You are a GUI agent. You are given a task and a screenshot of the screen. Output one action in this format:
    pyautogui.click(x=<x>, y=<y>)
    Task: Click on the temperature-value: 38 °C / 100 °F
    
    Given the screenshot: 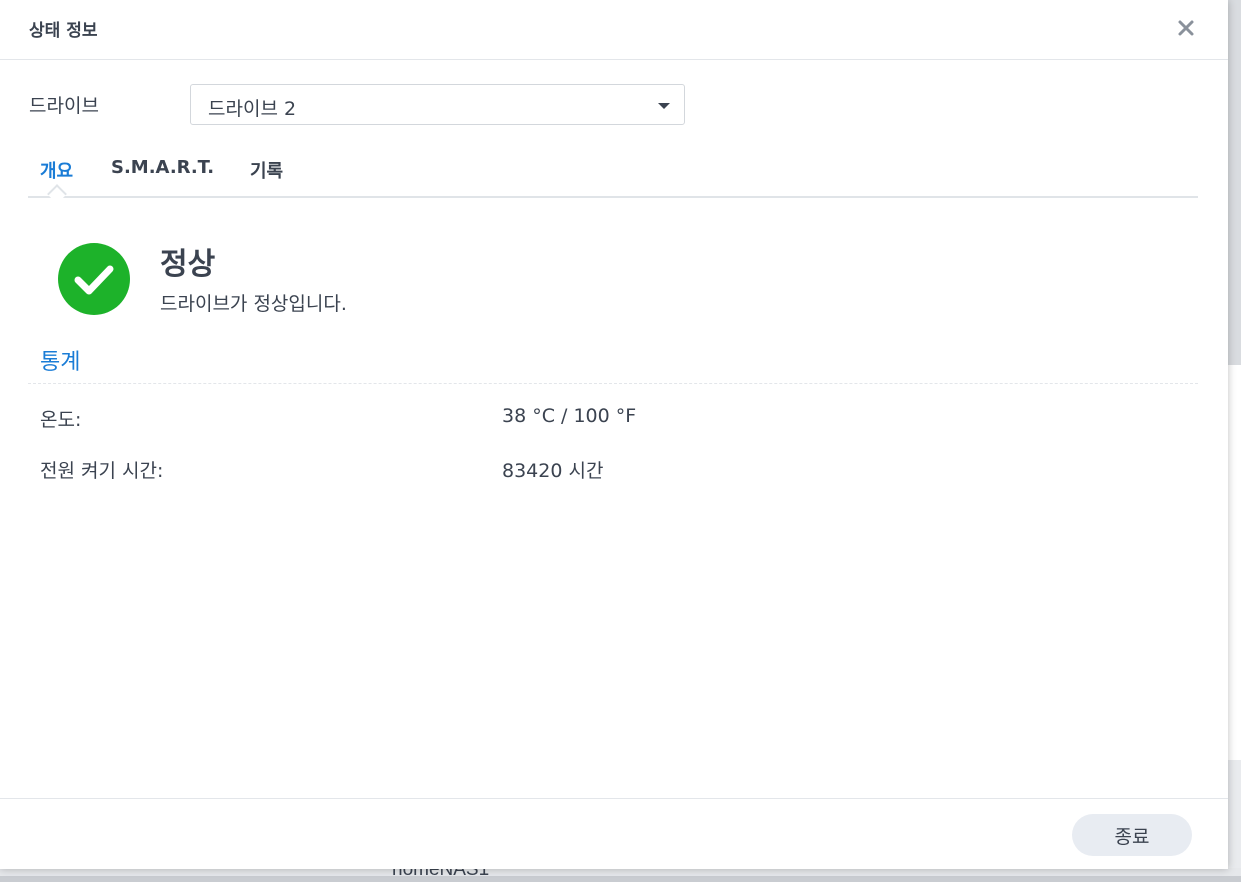 What is the action you would take?
    pyautogui.click(x=569, y=416)
    